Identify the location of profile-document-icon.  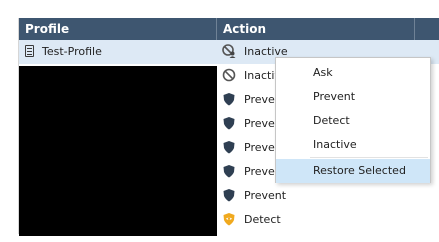
(29, 51).